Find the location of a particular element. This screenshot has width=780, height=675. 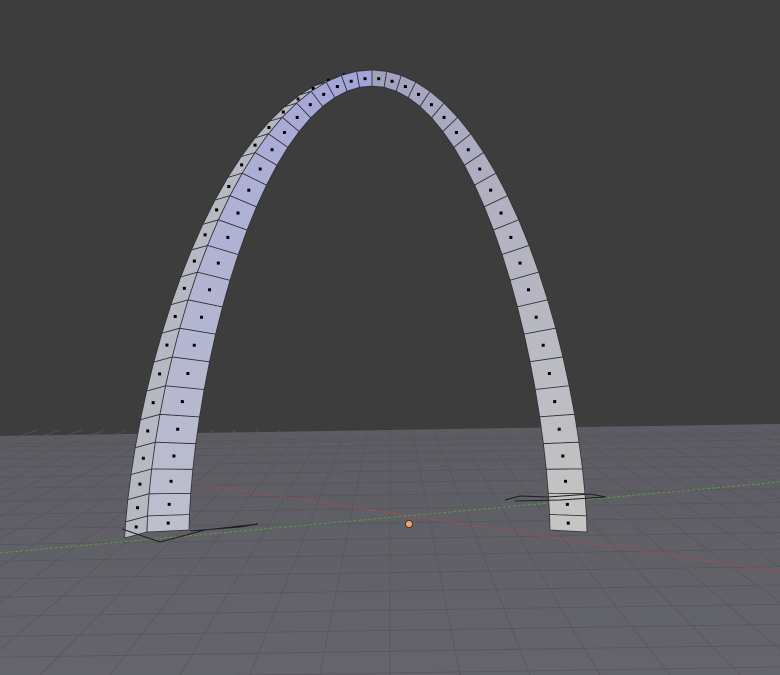

object-origin-point is located at coordinates (409, 524).